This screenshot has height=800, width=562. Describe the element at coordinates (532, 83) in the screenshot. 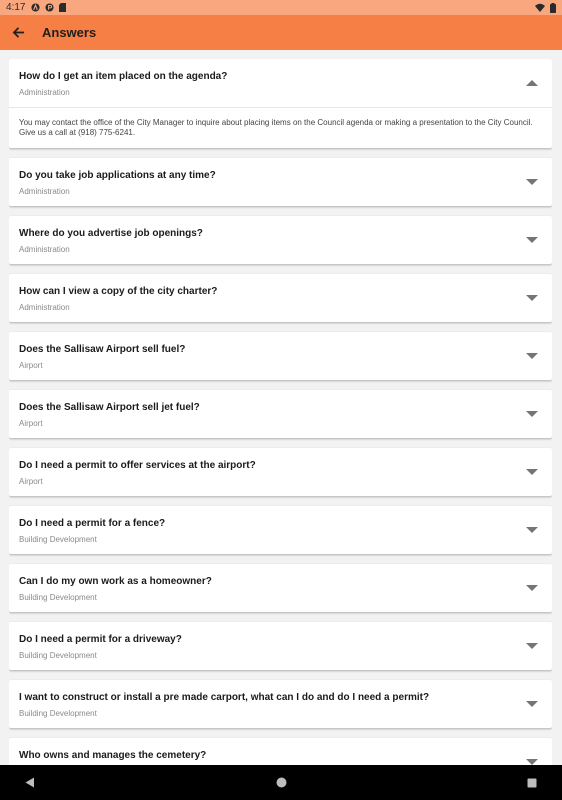

I see `chevron-up-icon` at that location.